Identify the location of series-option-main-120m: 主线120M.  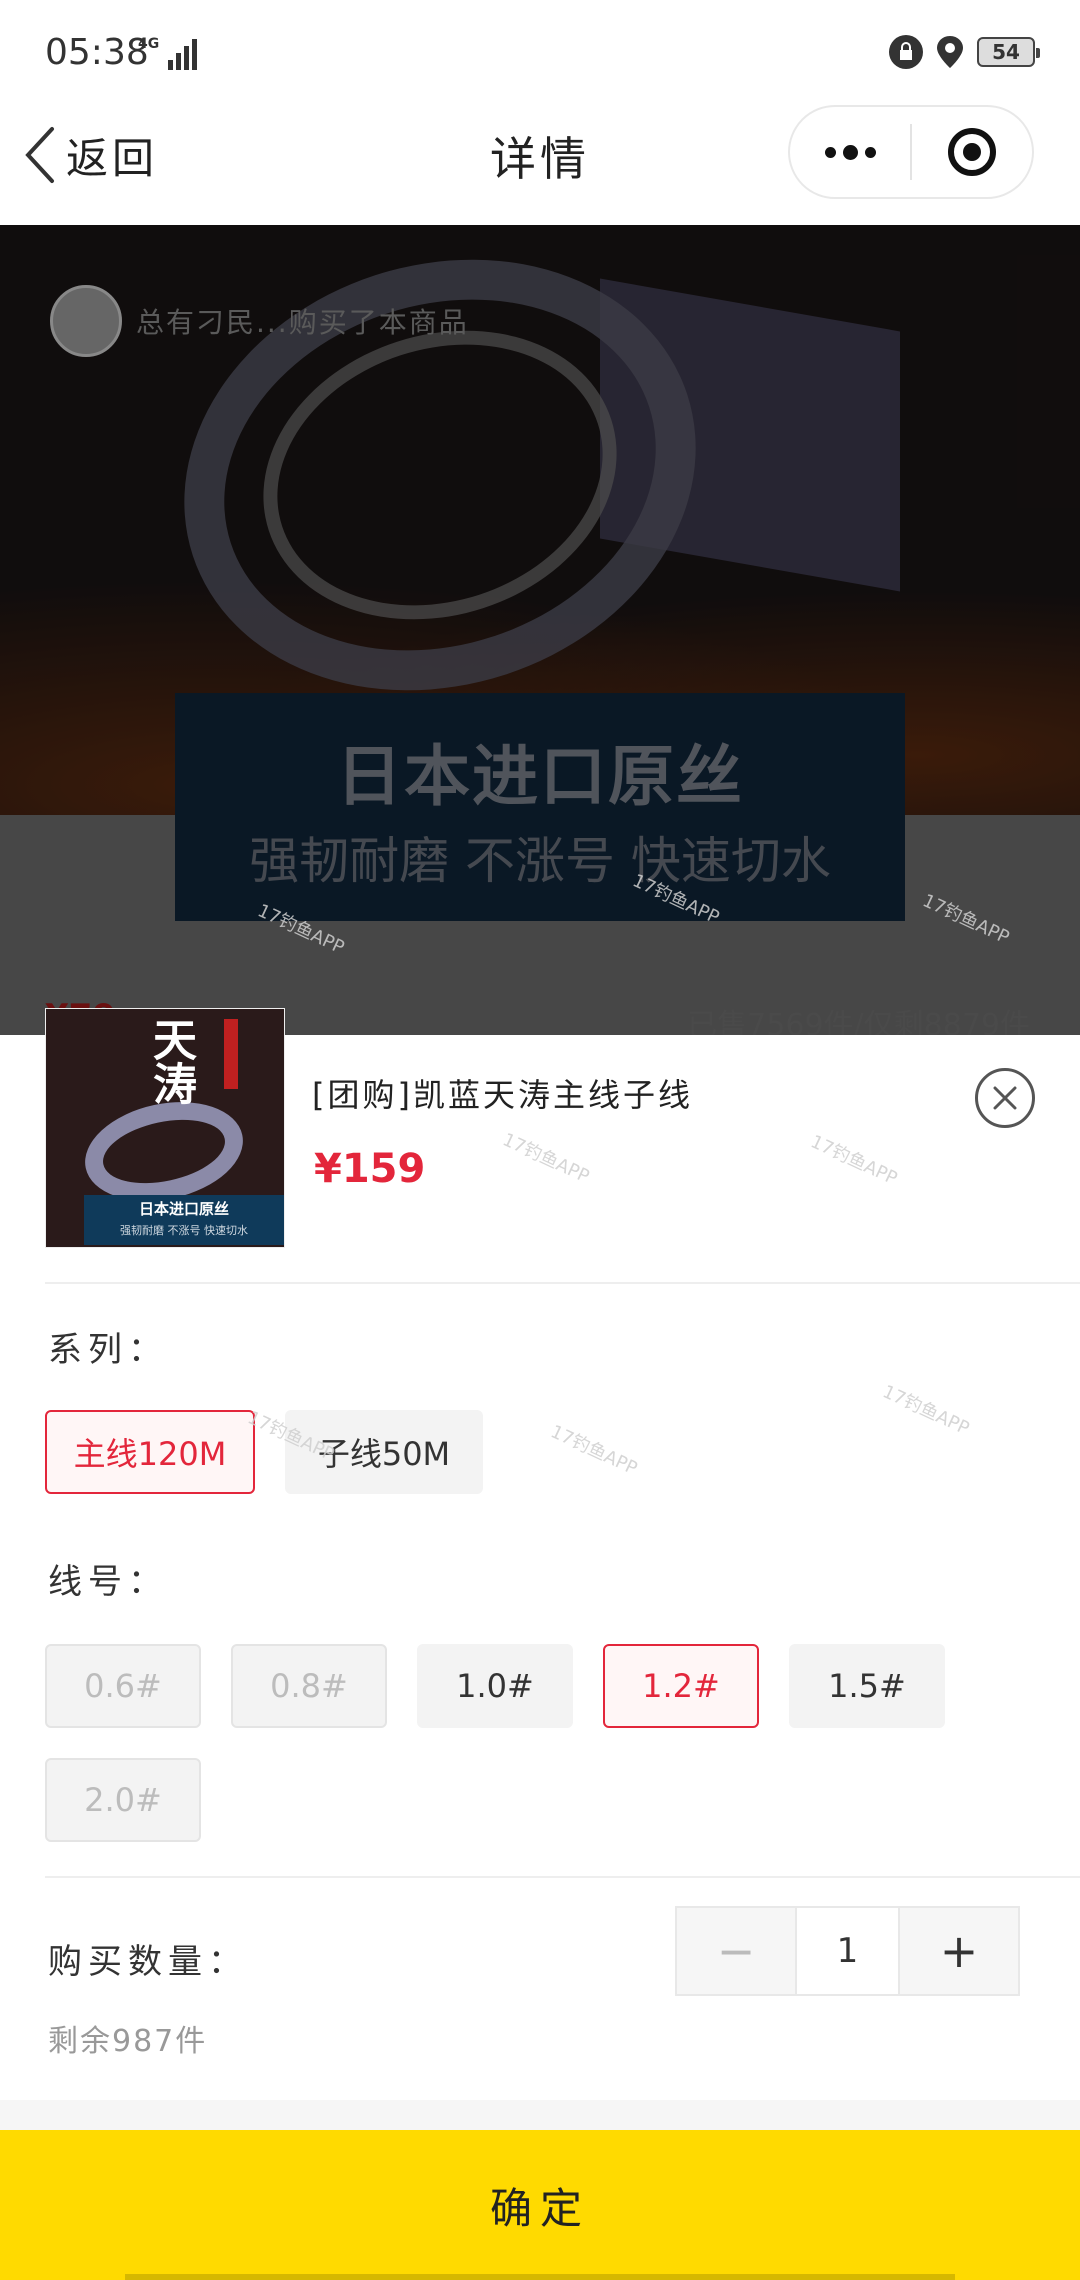
(150, 1452).